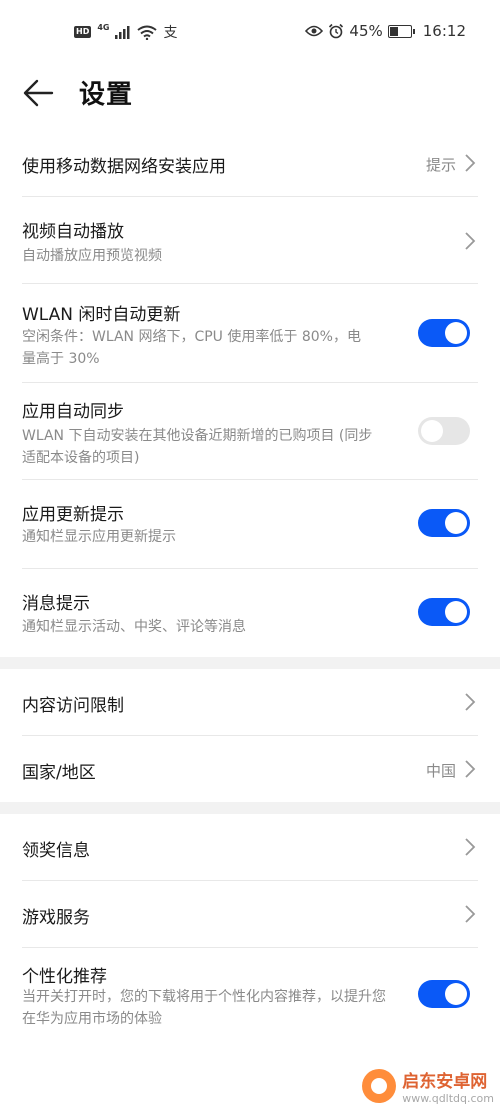  I want to click on row-game-service: 游戏服务, so click(250, 914).